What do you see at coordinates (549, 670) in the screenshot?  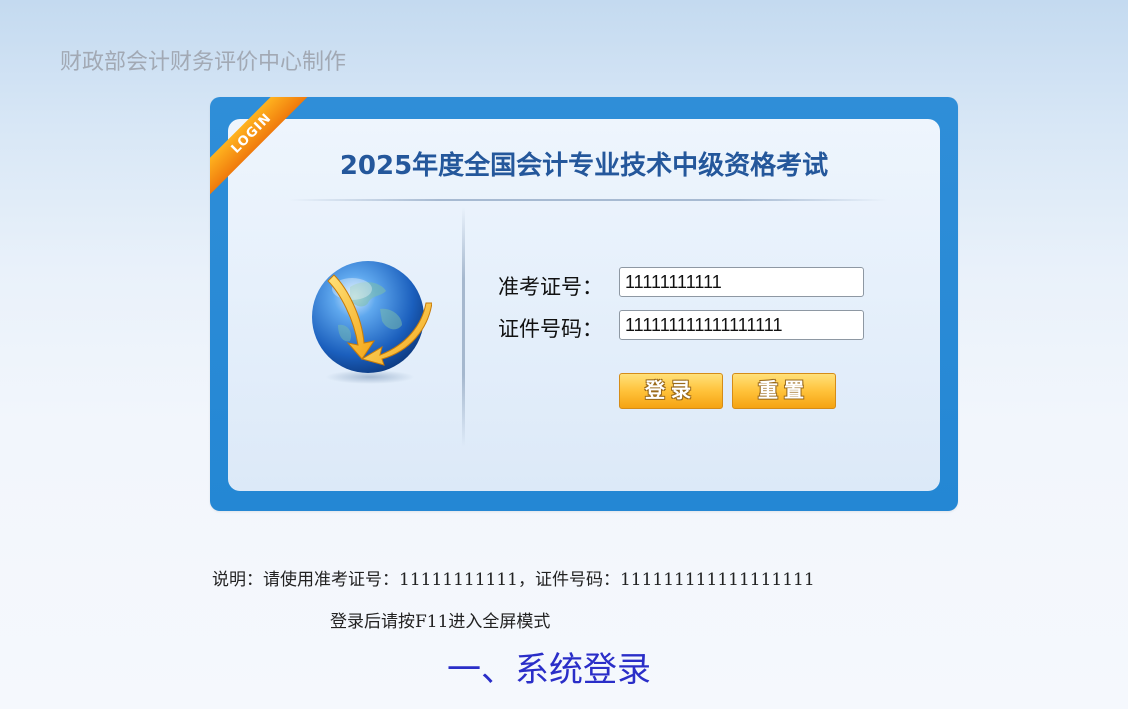 I see `section-heading: 一、系统登录` at bounding box center [549, 670].